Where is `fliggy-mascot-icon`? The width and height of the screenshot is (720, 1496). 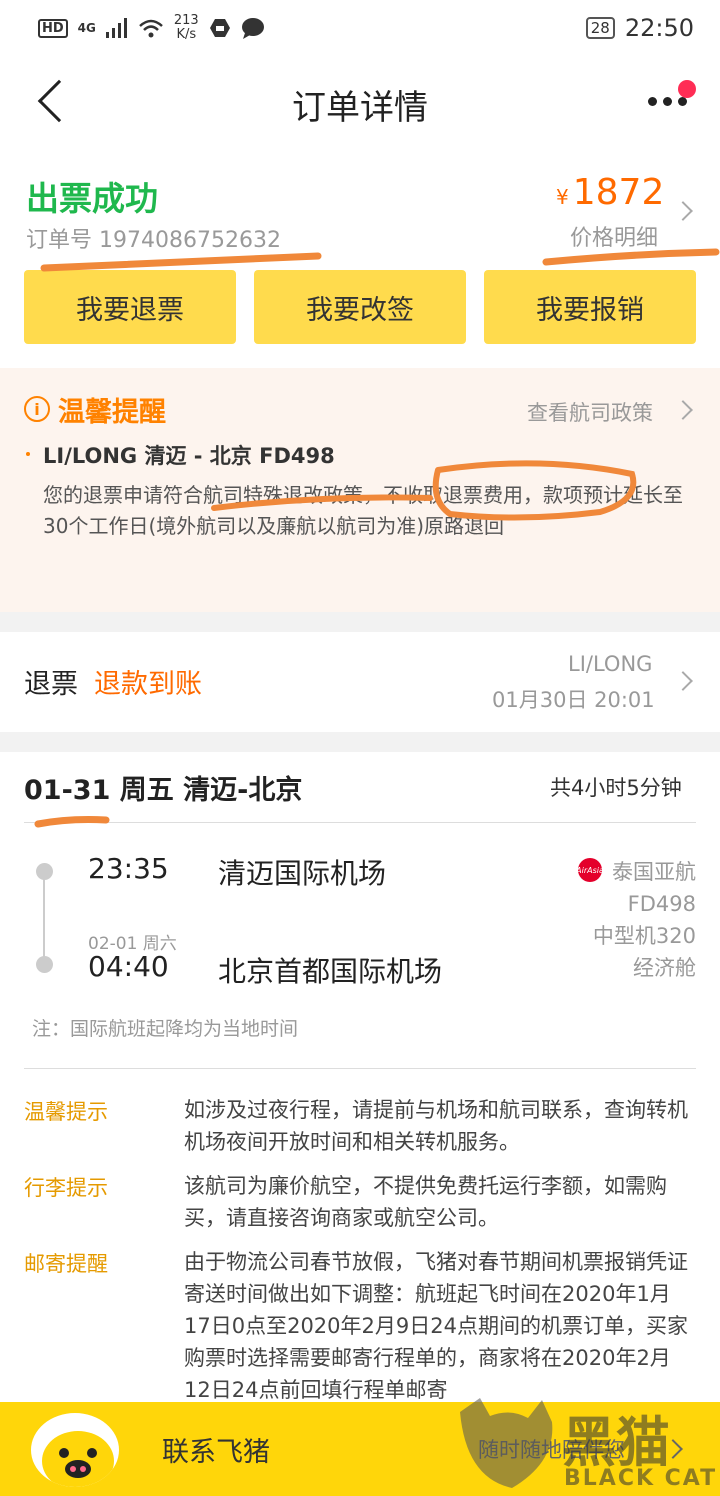
fliggy-mascot-icon is located at coordinates (75, 1450).